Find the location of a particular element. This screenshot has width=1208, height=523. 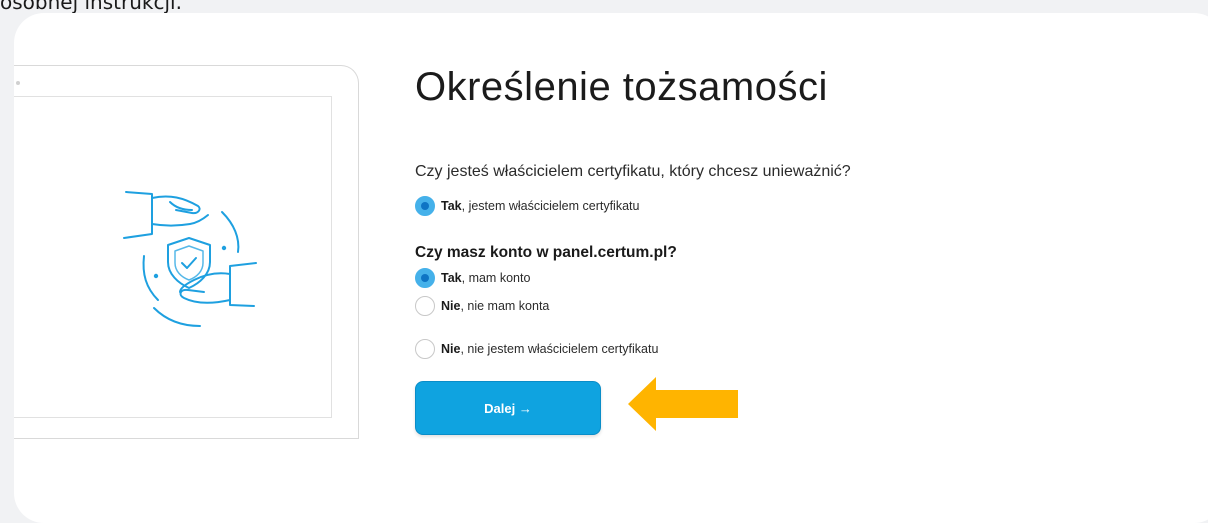

radio-account-no-label: Nie, nie mam konta is located at coordinates (495, 306).